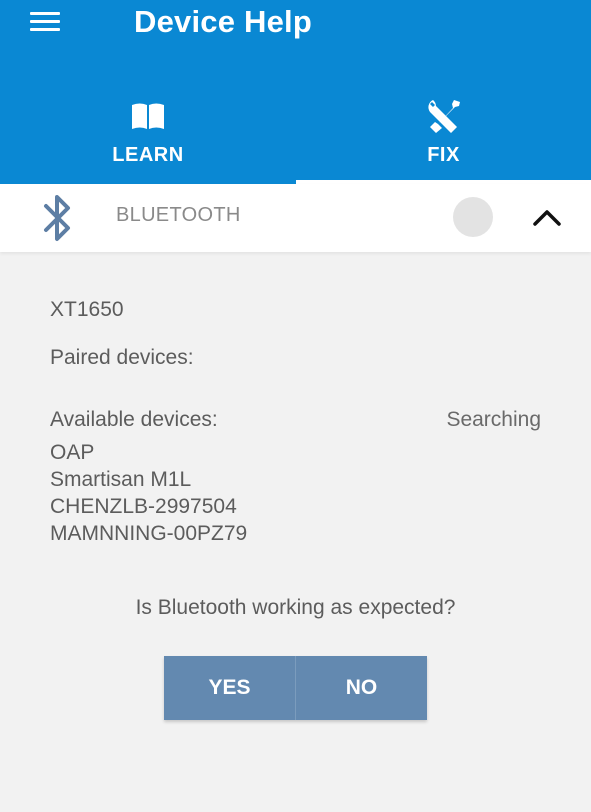 The width and height of the screenshot is (591, 812). Describe the element at coordinates (148, 506) in the screenshot. I see `list-item: CHENZLB-2997504` at that location.